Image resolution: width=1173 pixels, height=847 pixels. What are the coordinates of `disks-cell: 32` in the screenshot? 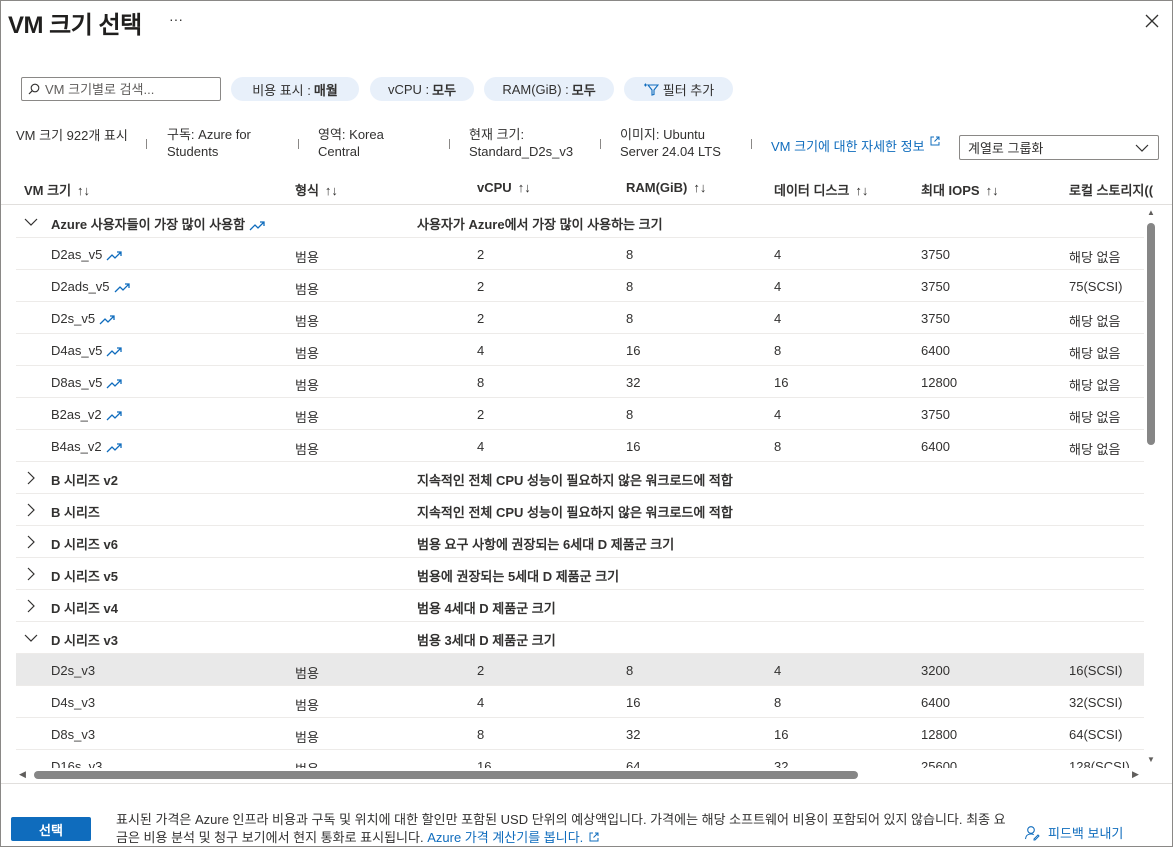 It's located at (781, 763).